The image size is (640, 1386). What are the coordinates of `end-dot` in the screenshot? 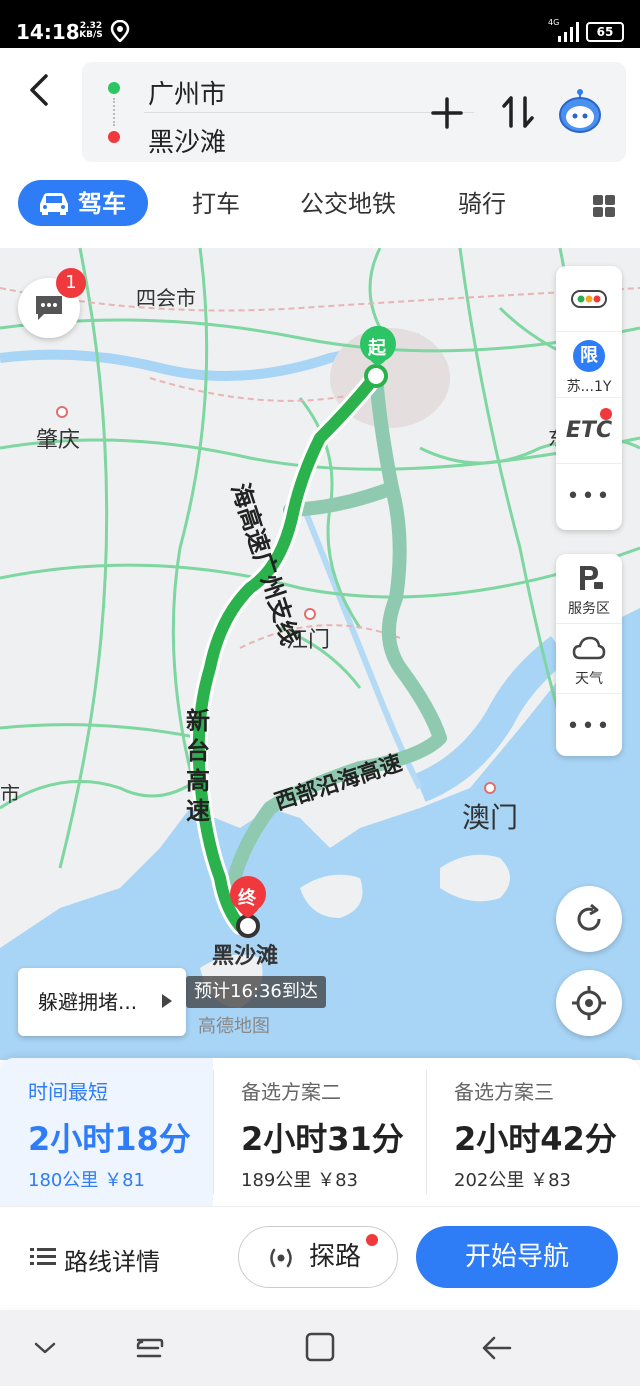 It's located at (114, 137).